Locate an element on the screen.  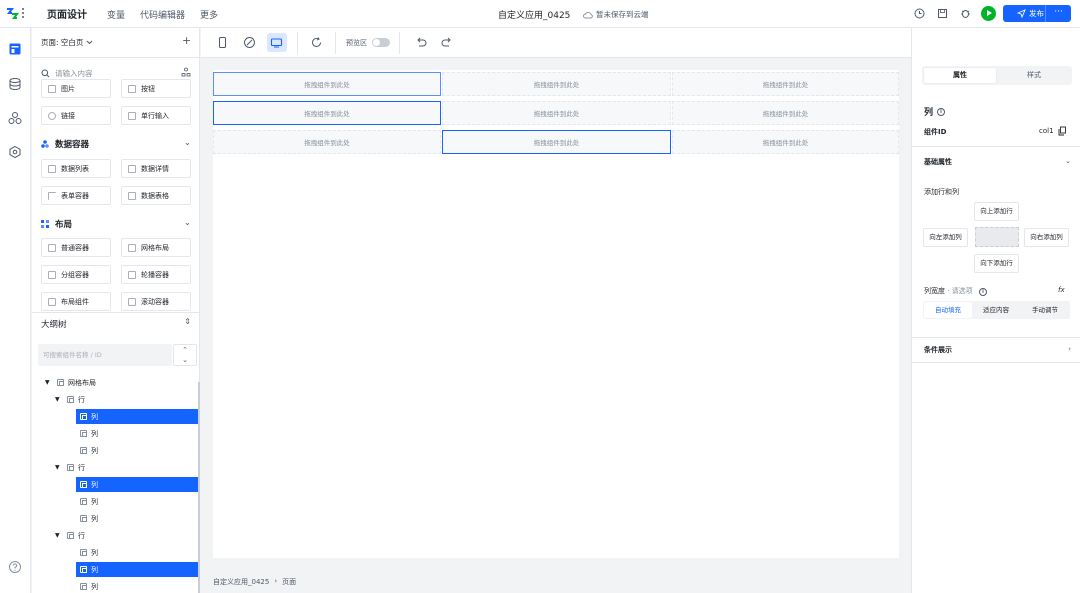
pages-icon is located at coordinates (15, 49).